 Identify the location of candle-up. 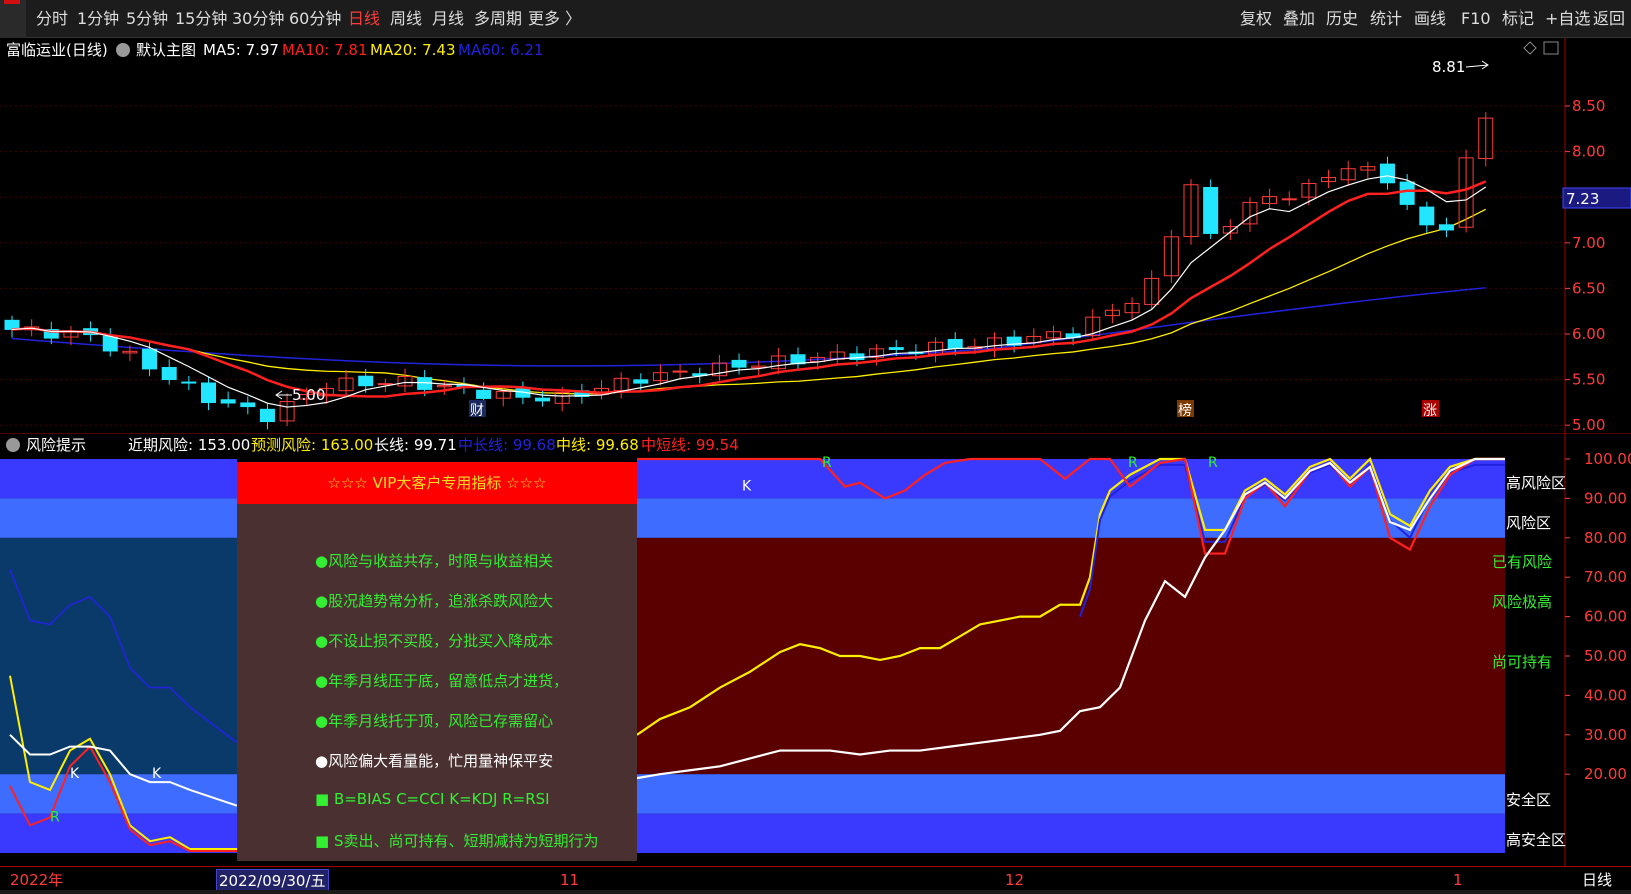
(385, 384).